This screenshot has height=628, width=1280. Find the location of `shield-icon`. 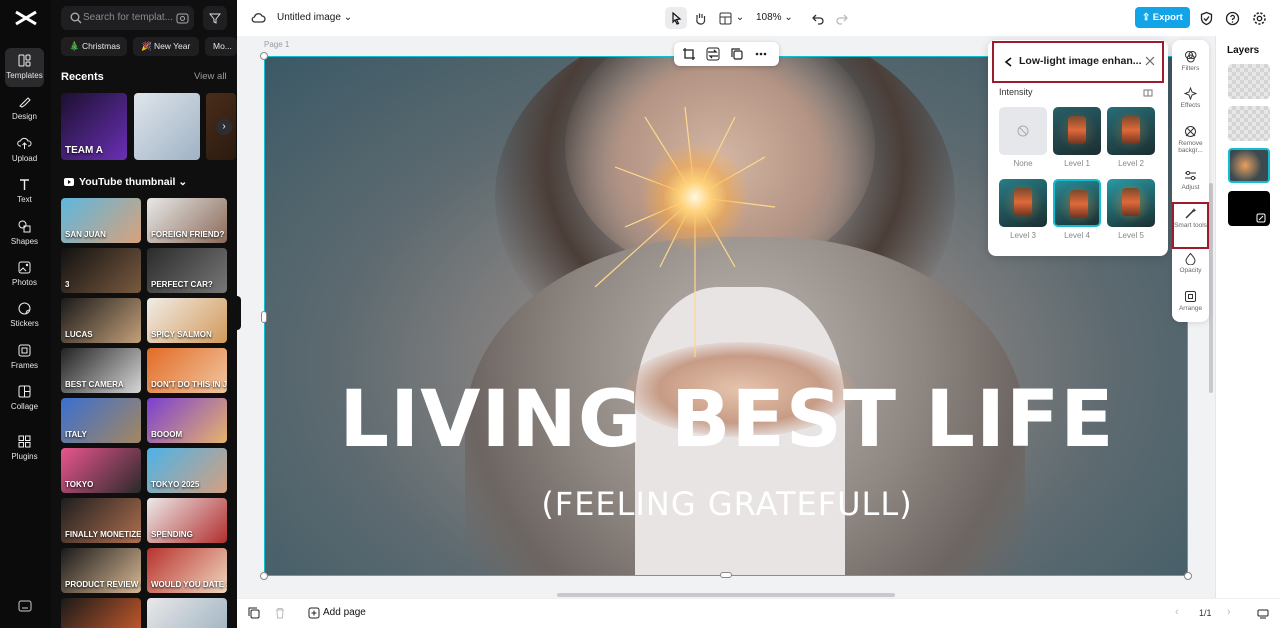

shield-icon is located at coordinates (1206, 18).